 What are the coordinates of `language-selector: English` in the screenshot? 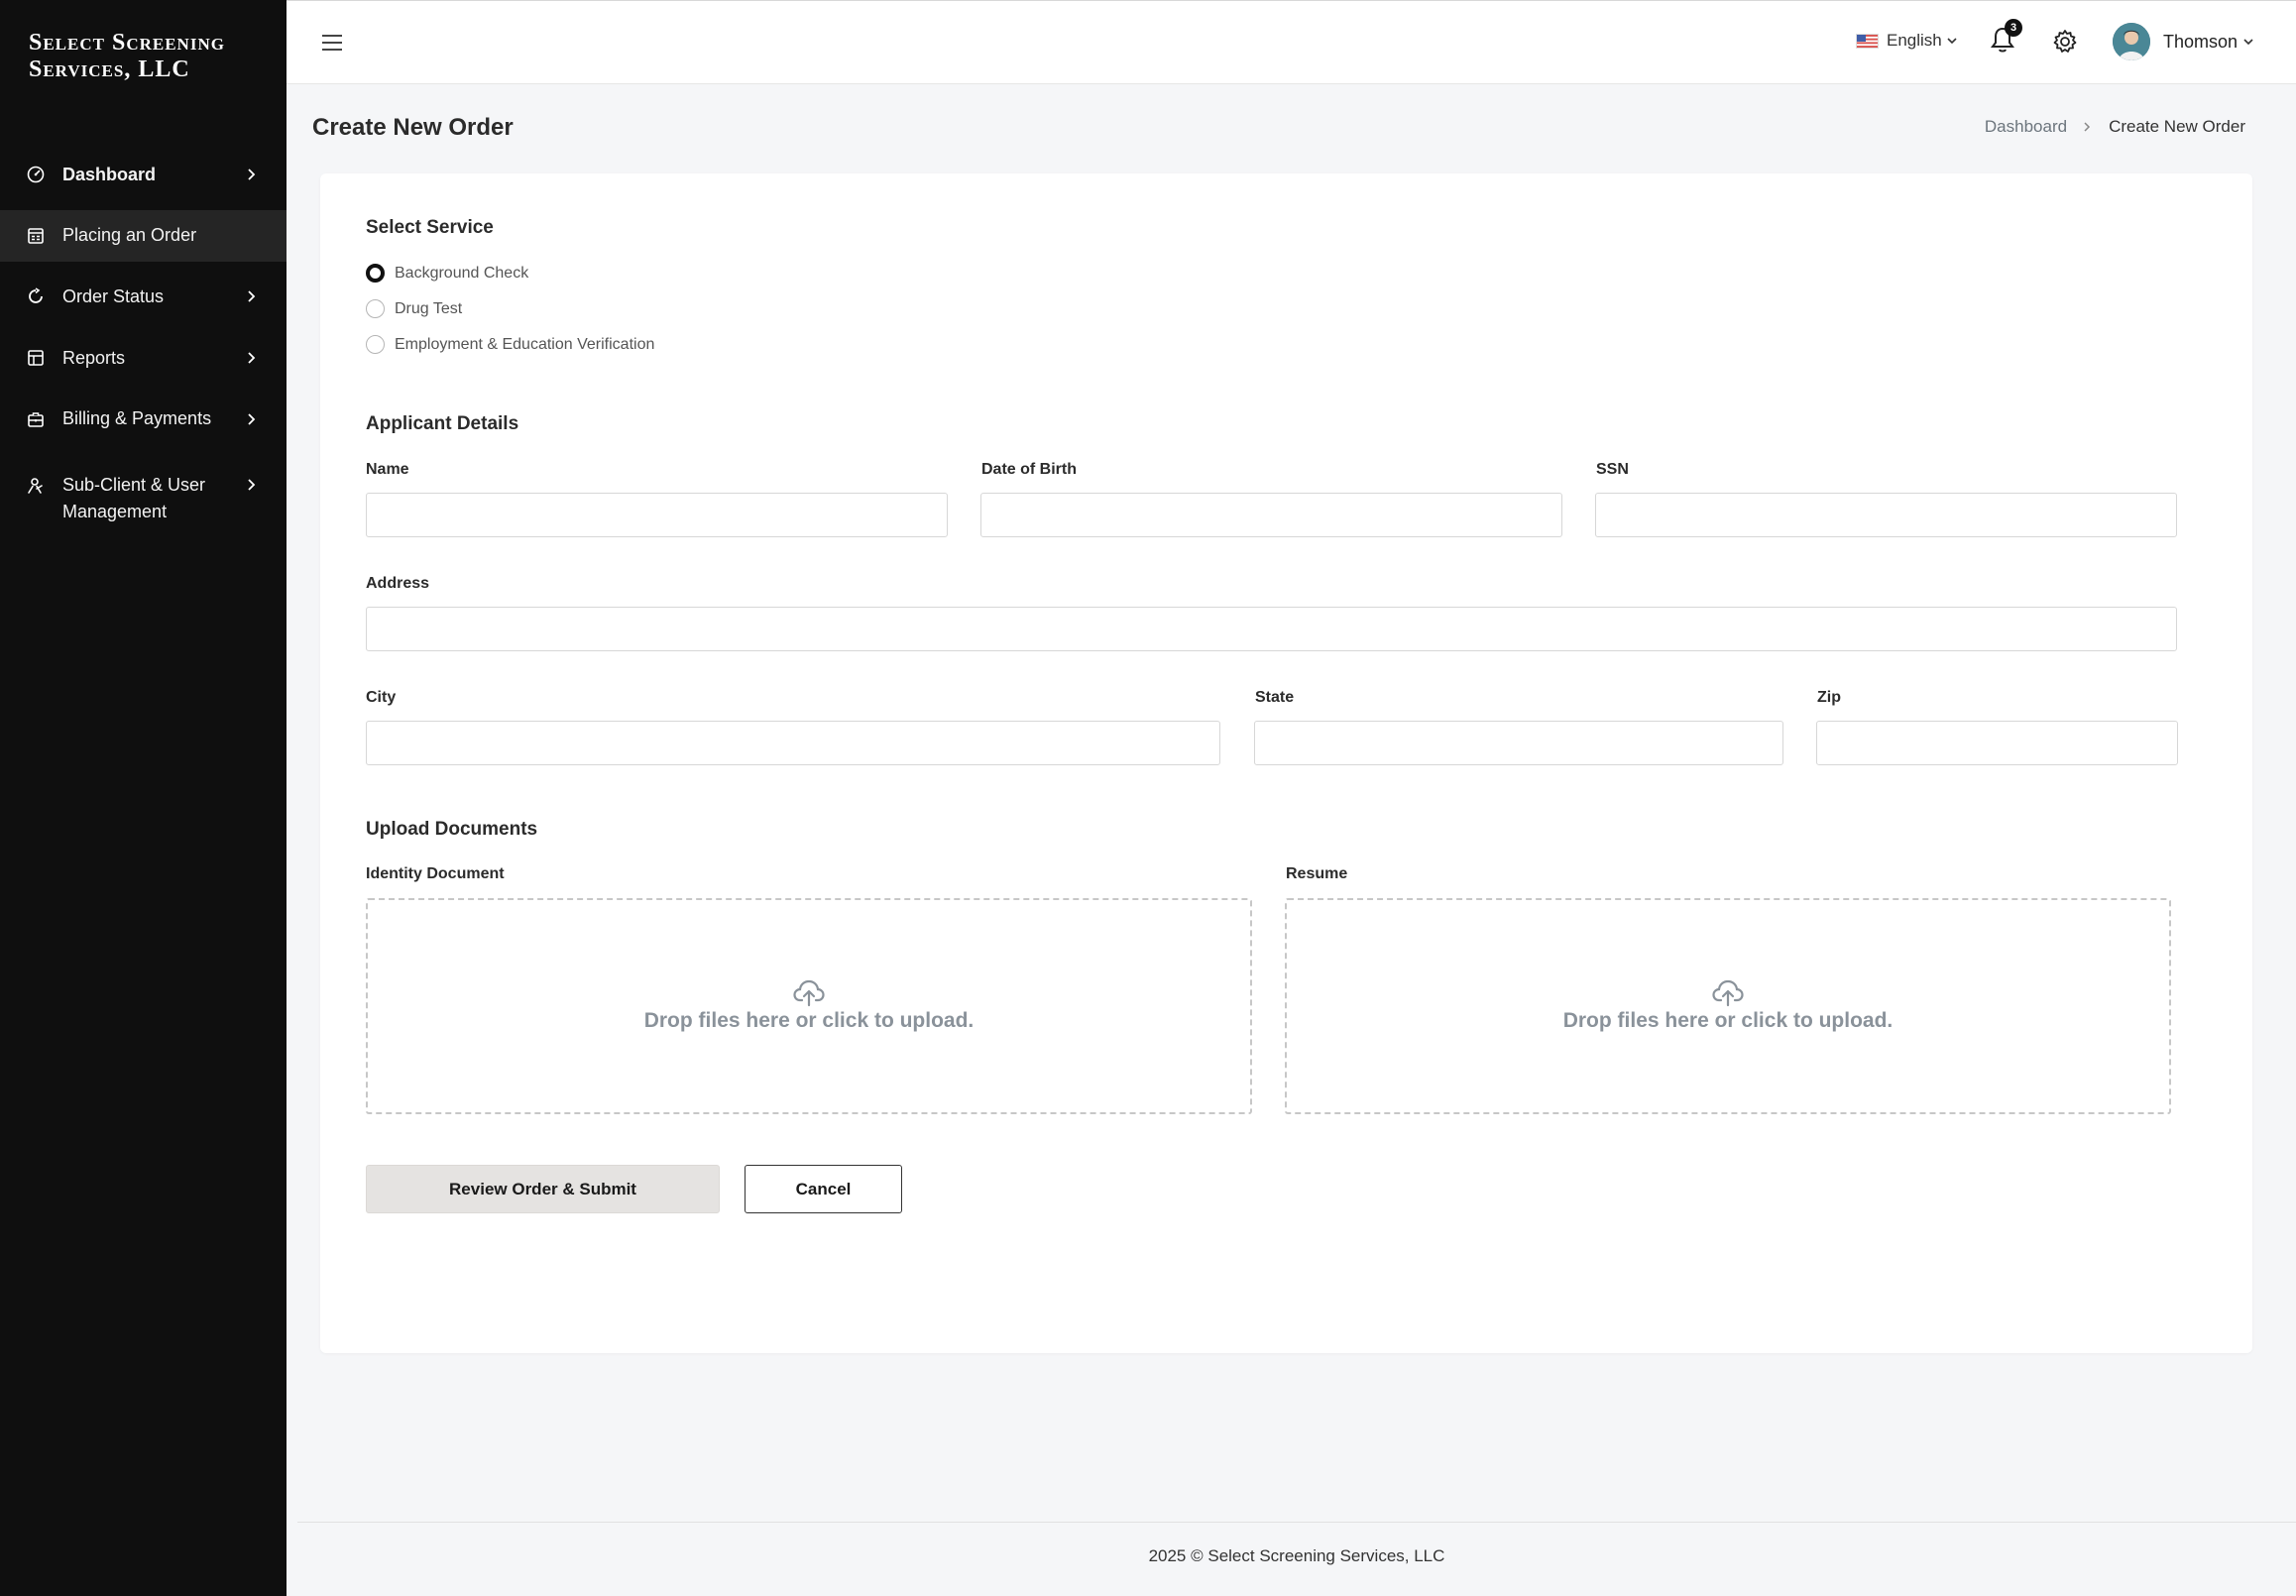 It's located at (1907, 41).